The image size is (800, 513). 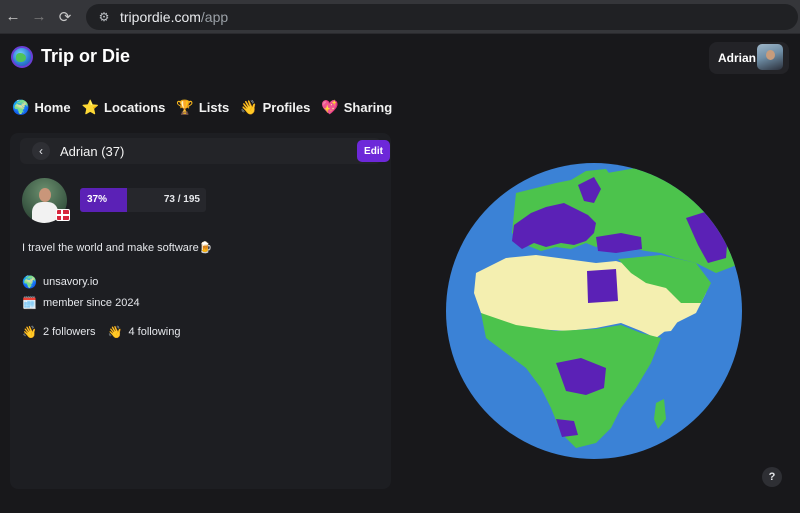 What do you see at coordinates (39, 17) in the screenshot?
I see `browser-forward-button: →` at bounding box center [39, 17].